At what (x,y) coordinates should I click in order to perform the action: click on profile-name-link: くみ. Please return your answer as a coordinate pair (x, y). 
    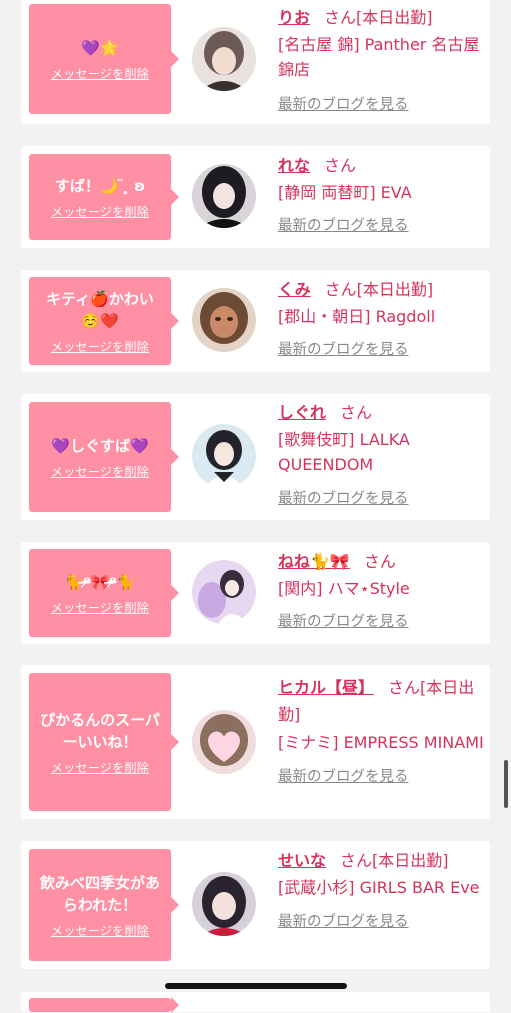
    Looking at the image, I should click on (294, 289).